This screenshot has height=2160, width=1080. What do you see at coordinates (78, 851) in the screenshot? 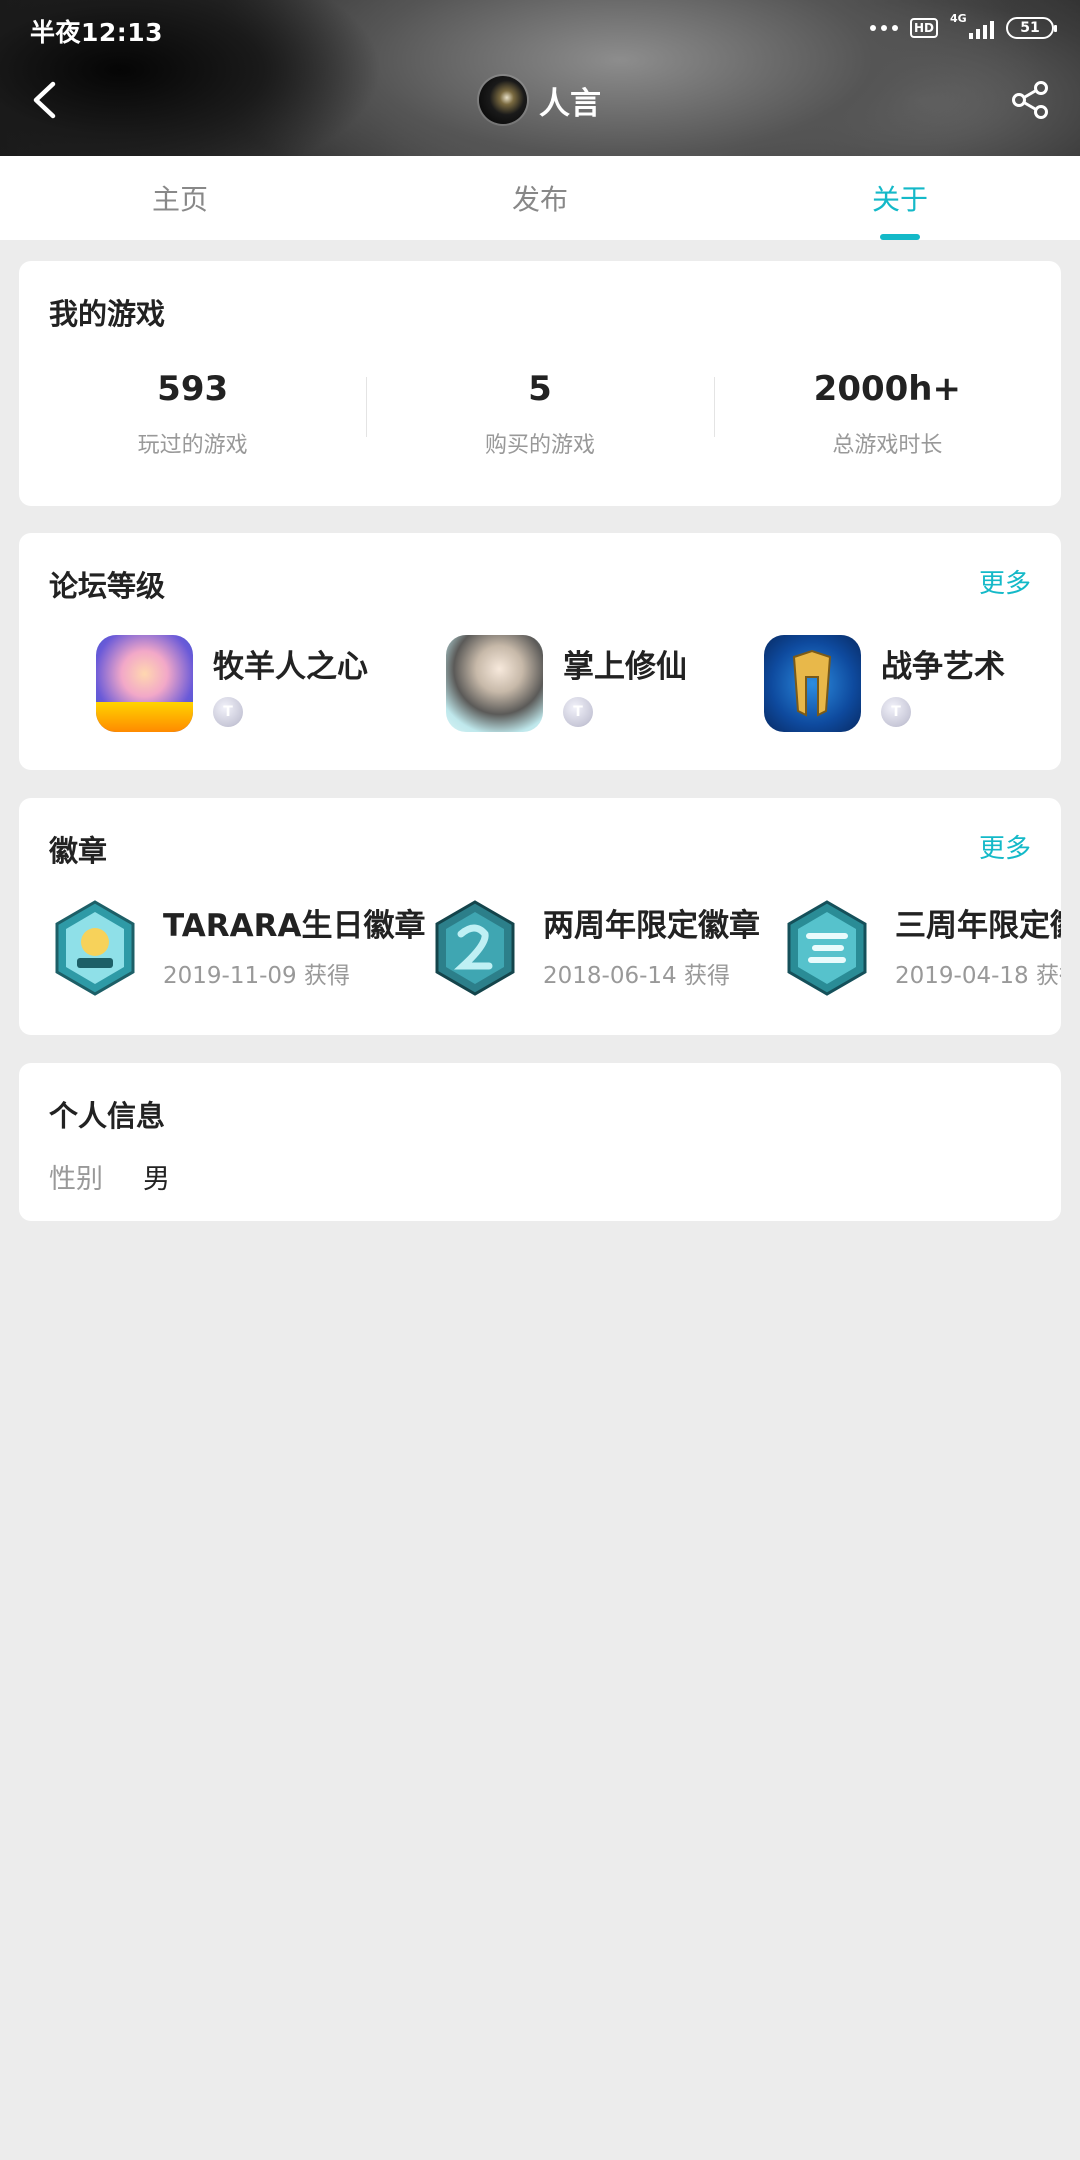
I see `badges-title: 徽章` at bounding box center [78, 851].